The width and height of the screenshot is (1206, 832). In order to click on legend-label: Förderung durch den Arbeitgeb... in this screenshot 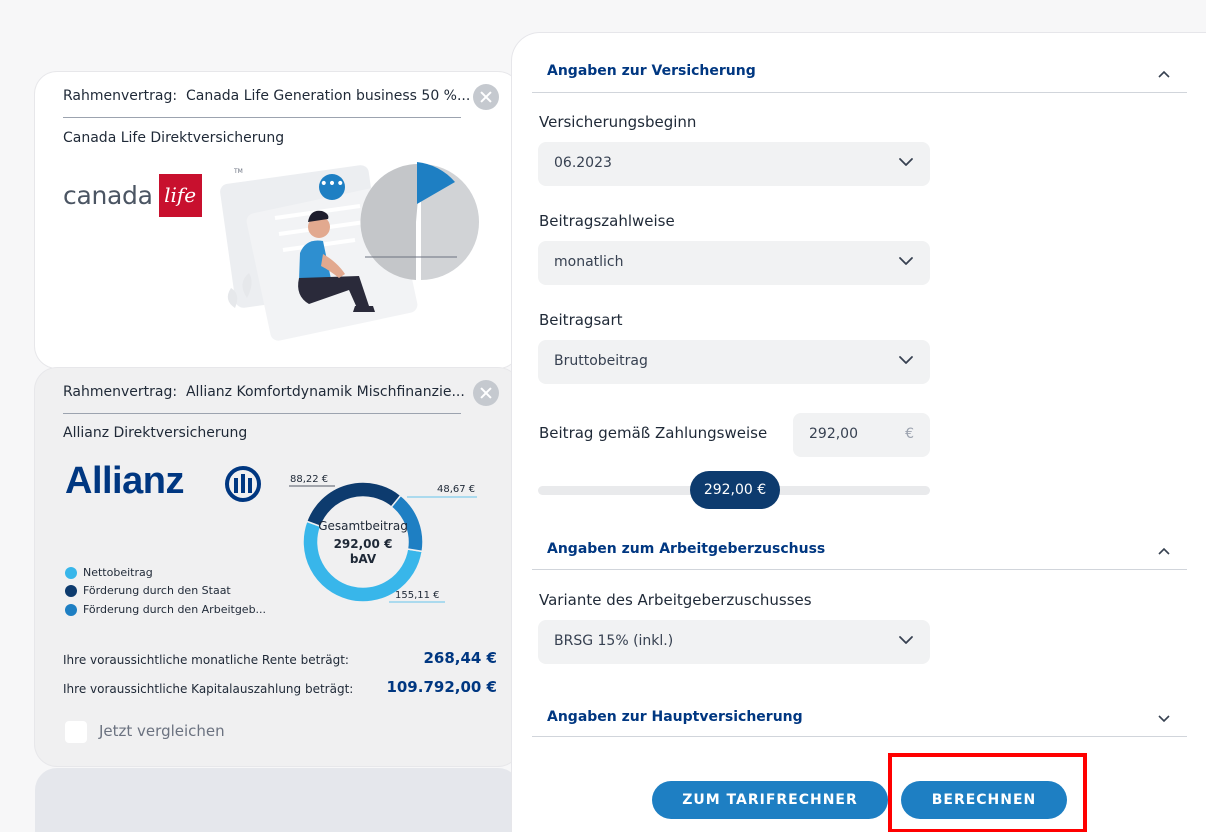, I will do `click(175, 609)`.